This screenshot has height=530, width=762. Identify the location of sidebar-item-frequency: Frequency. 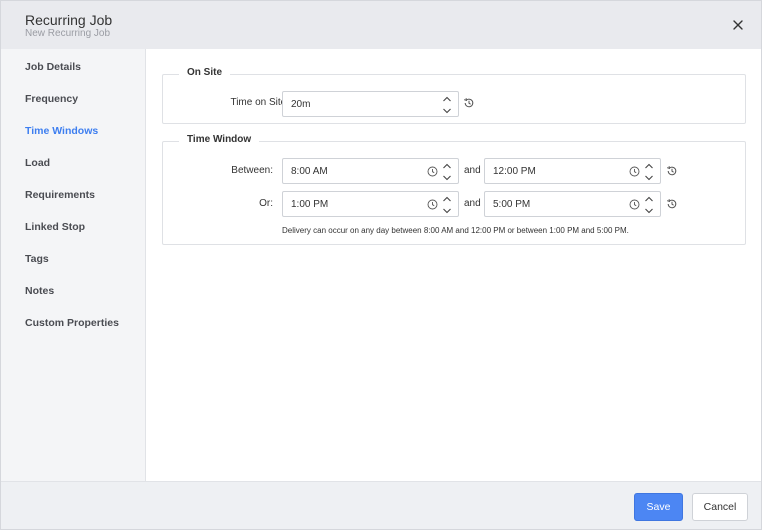
(51, 99).